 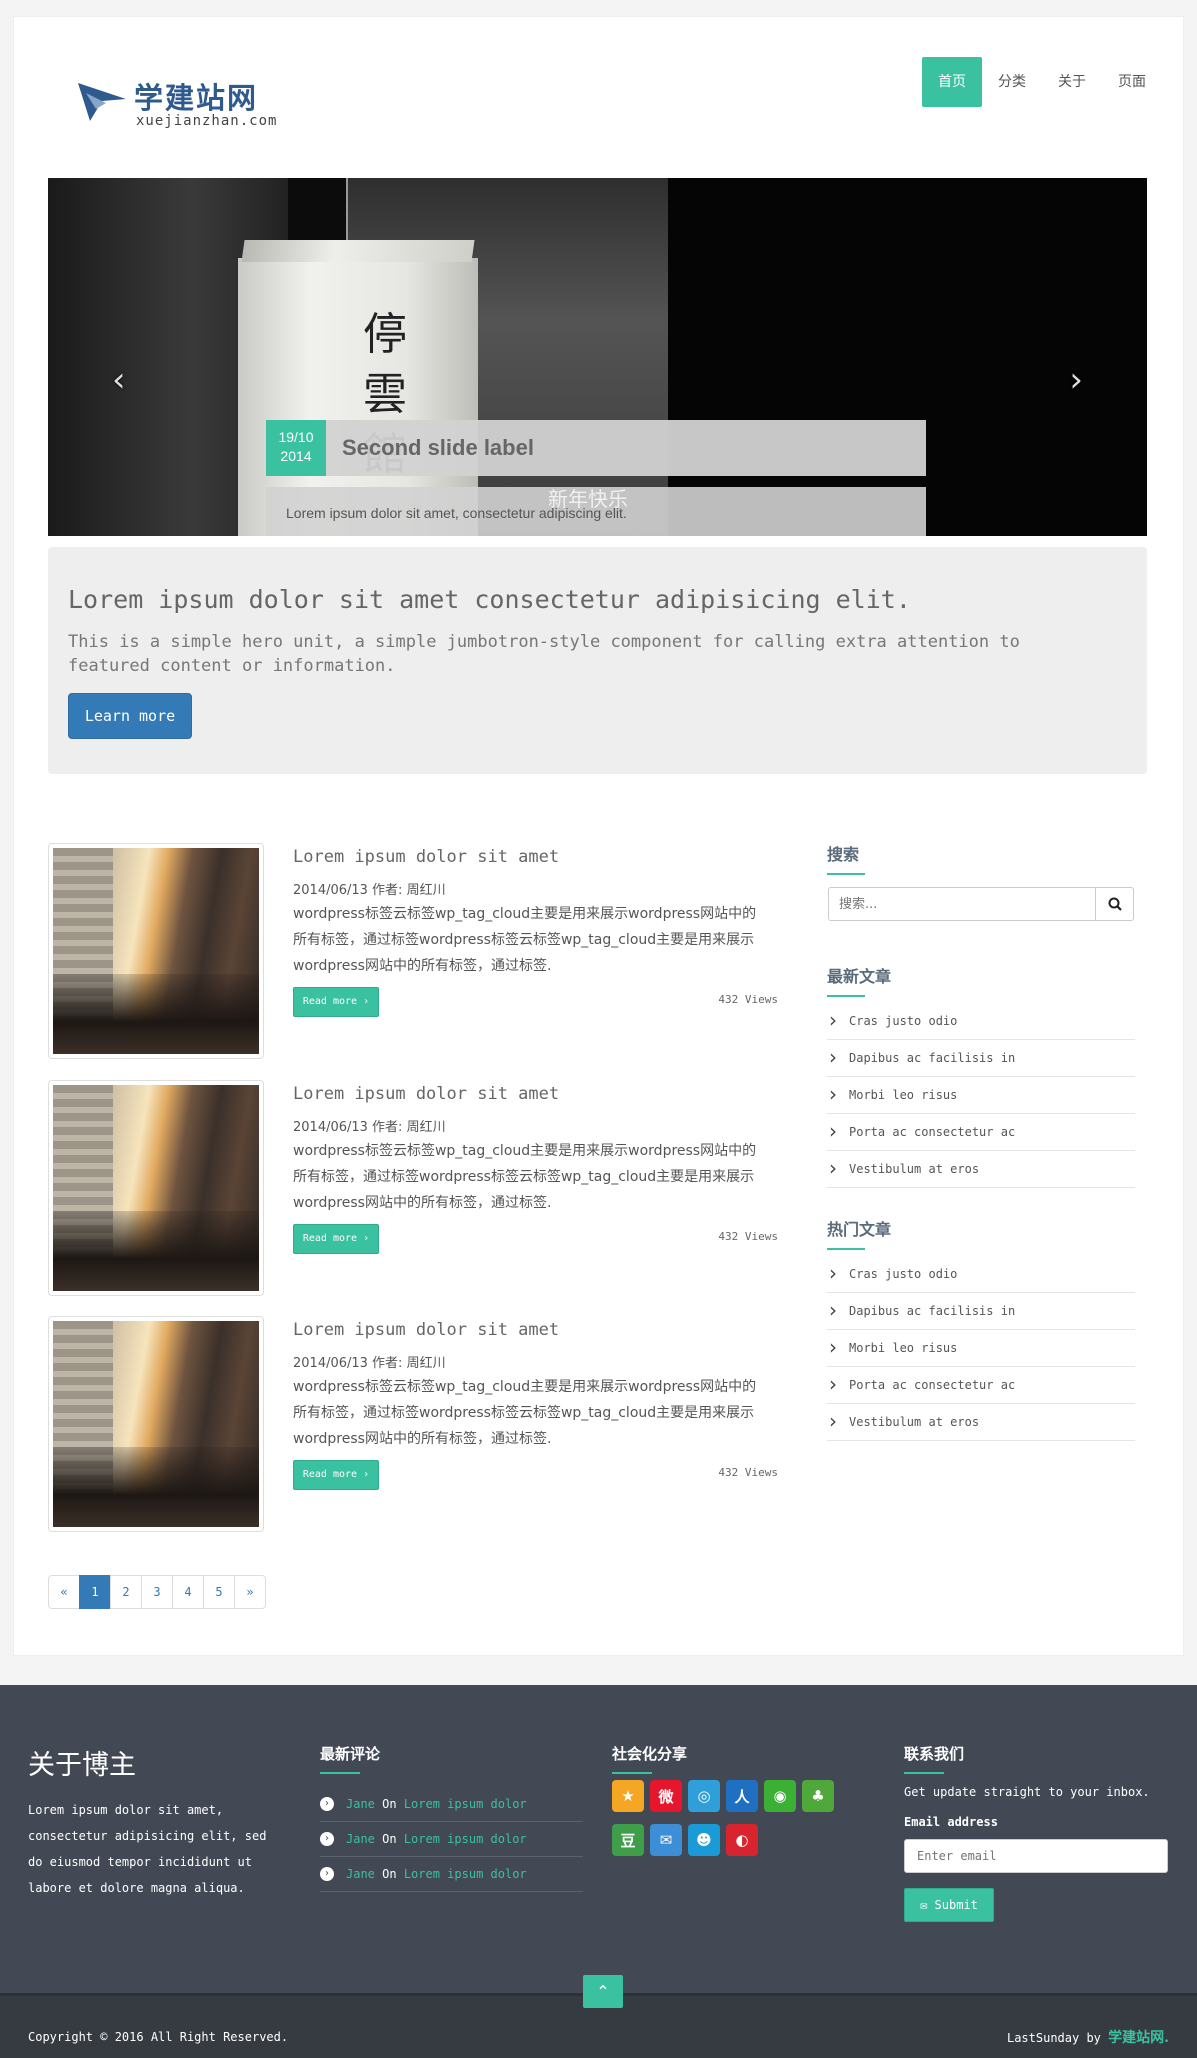 What do you see at coordinates (952, 82) in the screenshot?
I see `nav-home: 首页` at bounding box center [952, 82].